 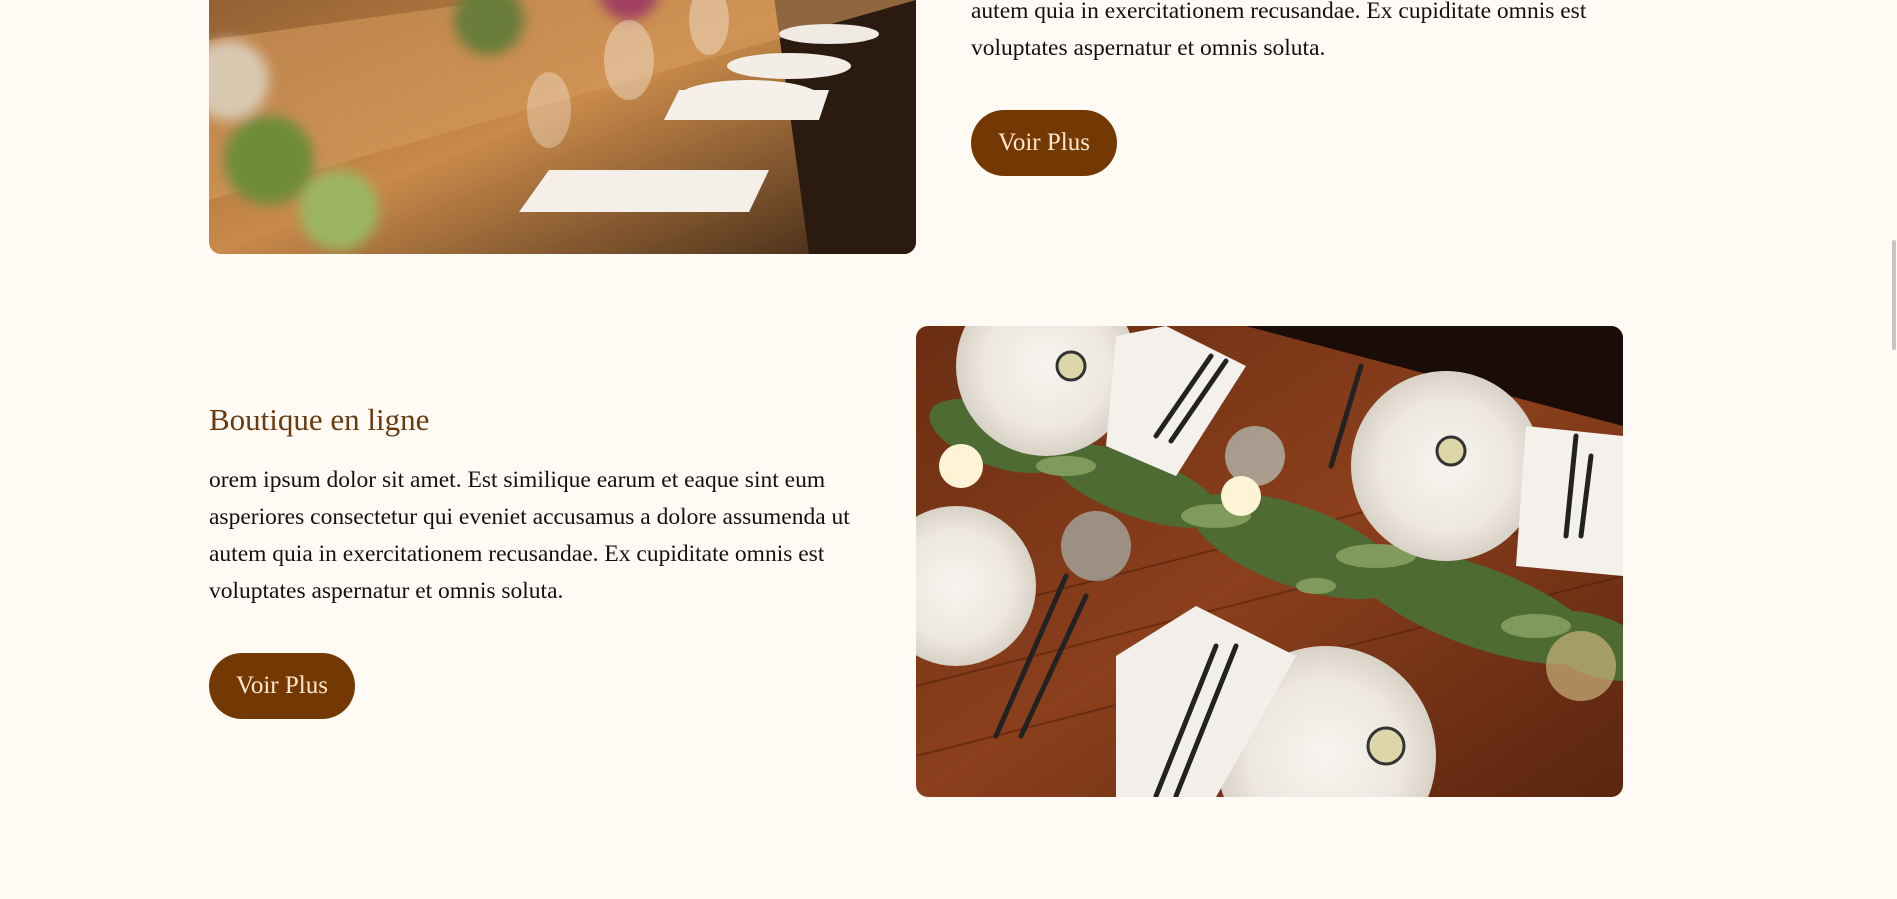 I want to click on boutique-heading: Boutique en ligne, so click(x=319, y=419).